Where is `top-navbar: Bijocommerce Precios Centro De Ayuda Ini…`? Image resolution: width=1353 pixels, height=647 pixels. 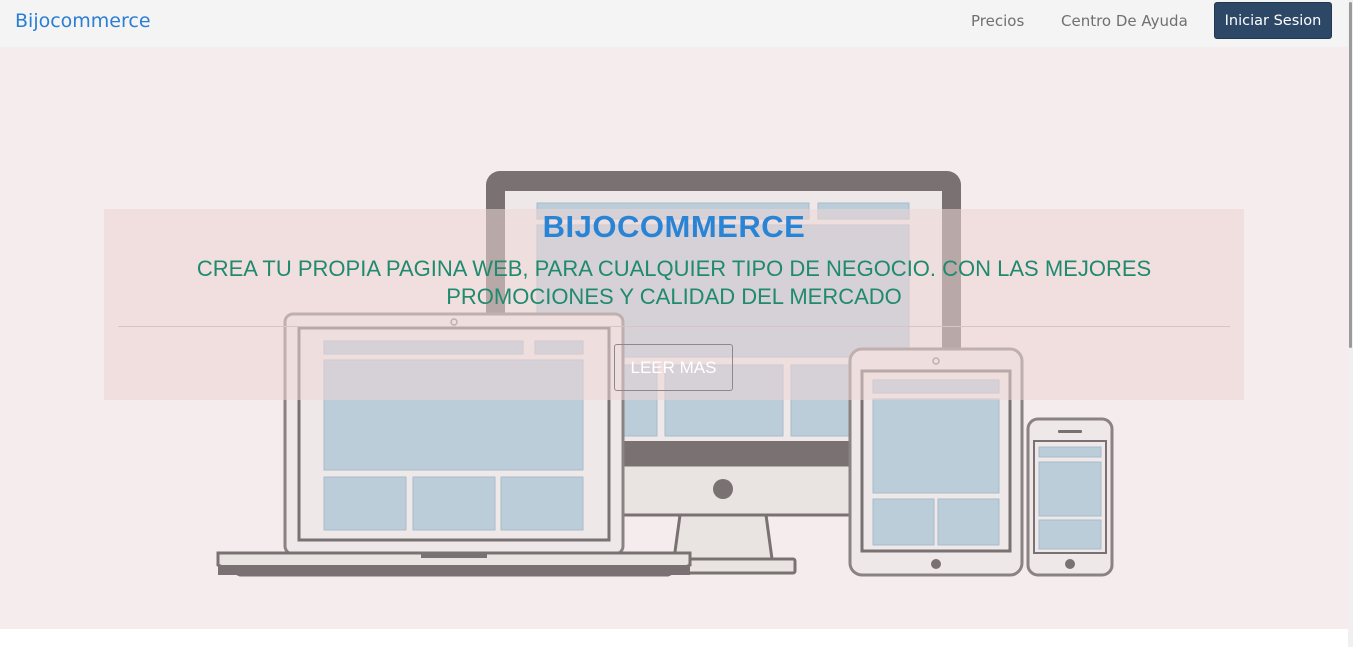 top-navbar: Bijocommerce Precios Centro De Ayuda Ini… is located at coordinates (674, 23).